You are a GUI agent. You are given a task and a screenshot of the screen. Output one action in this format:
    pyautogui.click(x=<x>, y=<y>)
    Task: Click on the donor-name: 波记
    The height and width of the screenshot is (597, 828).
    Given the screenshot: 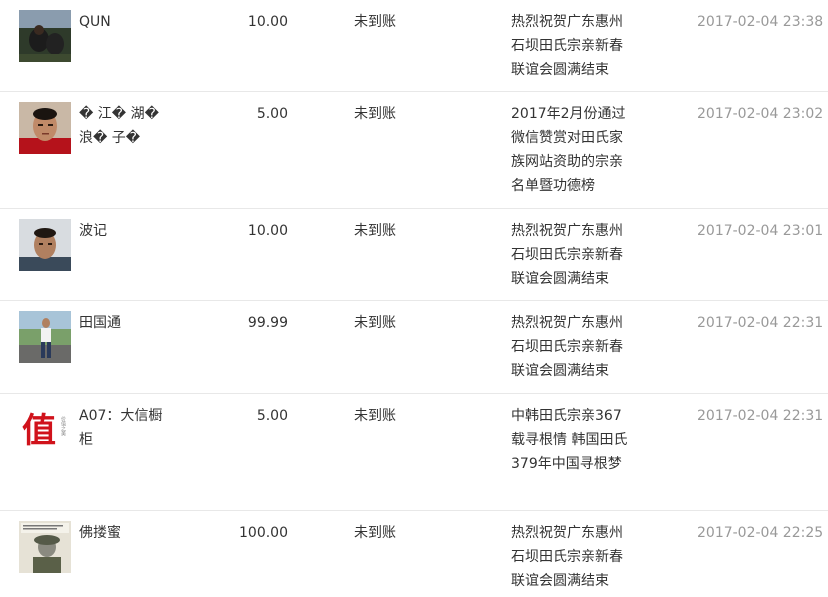 What is the action you would take?
    pyautogui.click(x=93, y=231)
    